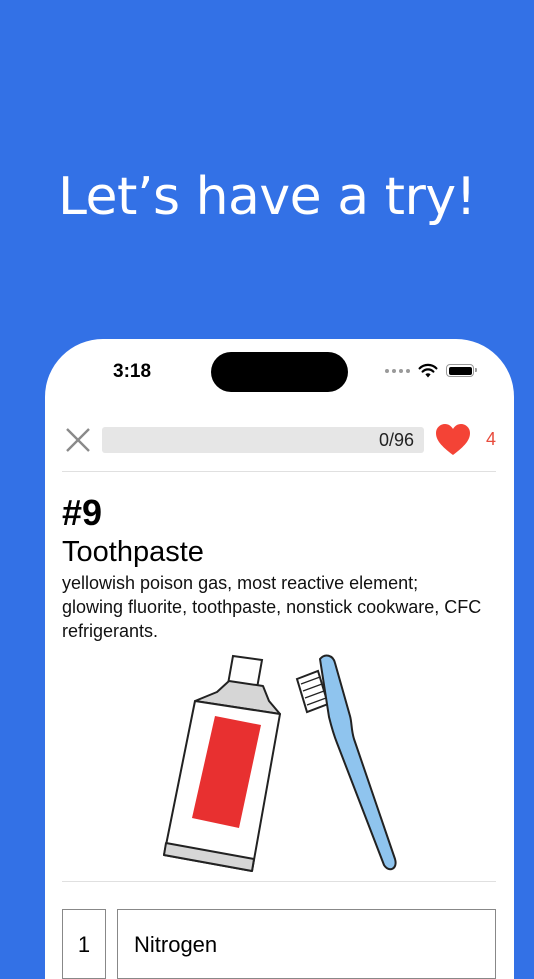  Describe the element at coordinates (267, 197) in the screenshot. I see `promo-headline: Let’s have a try!` at that location.